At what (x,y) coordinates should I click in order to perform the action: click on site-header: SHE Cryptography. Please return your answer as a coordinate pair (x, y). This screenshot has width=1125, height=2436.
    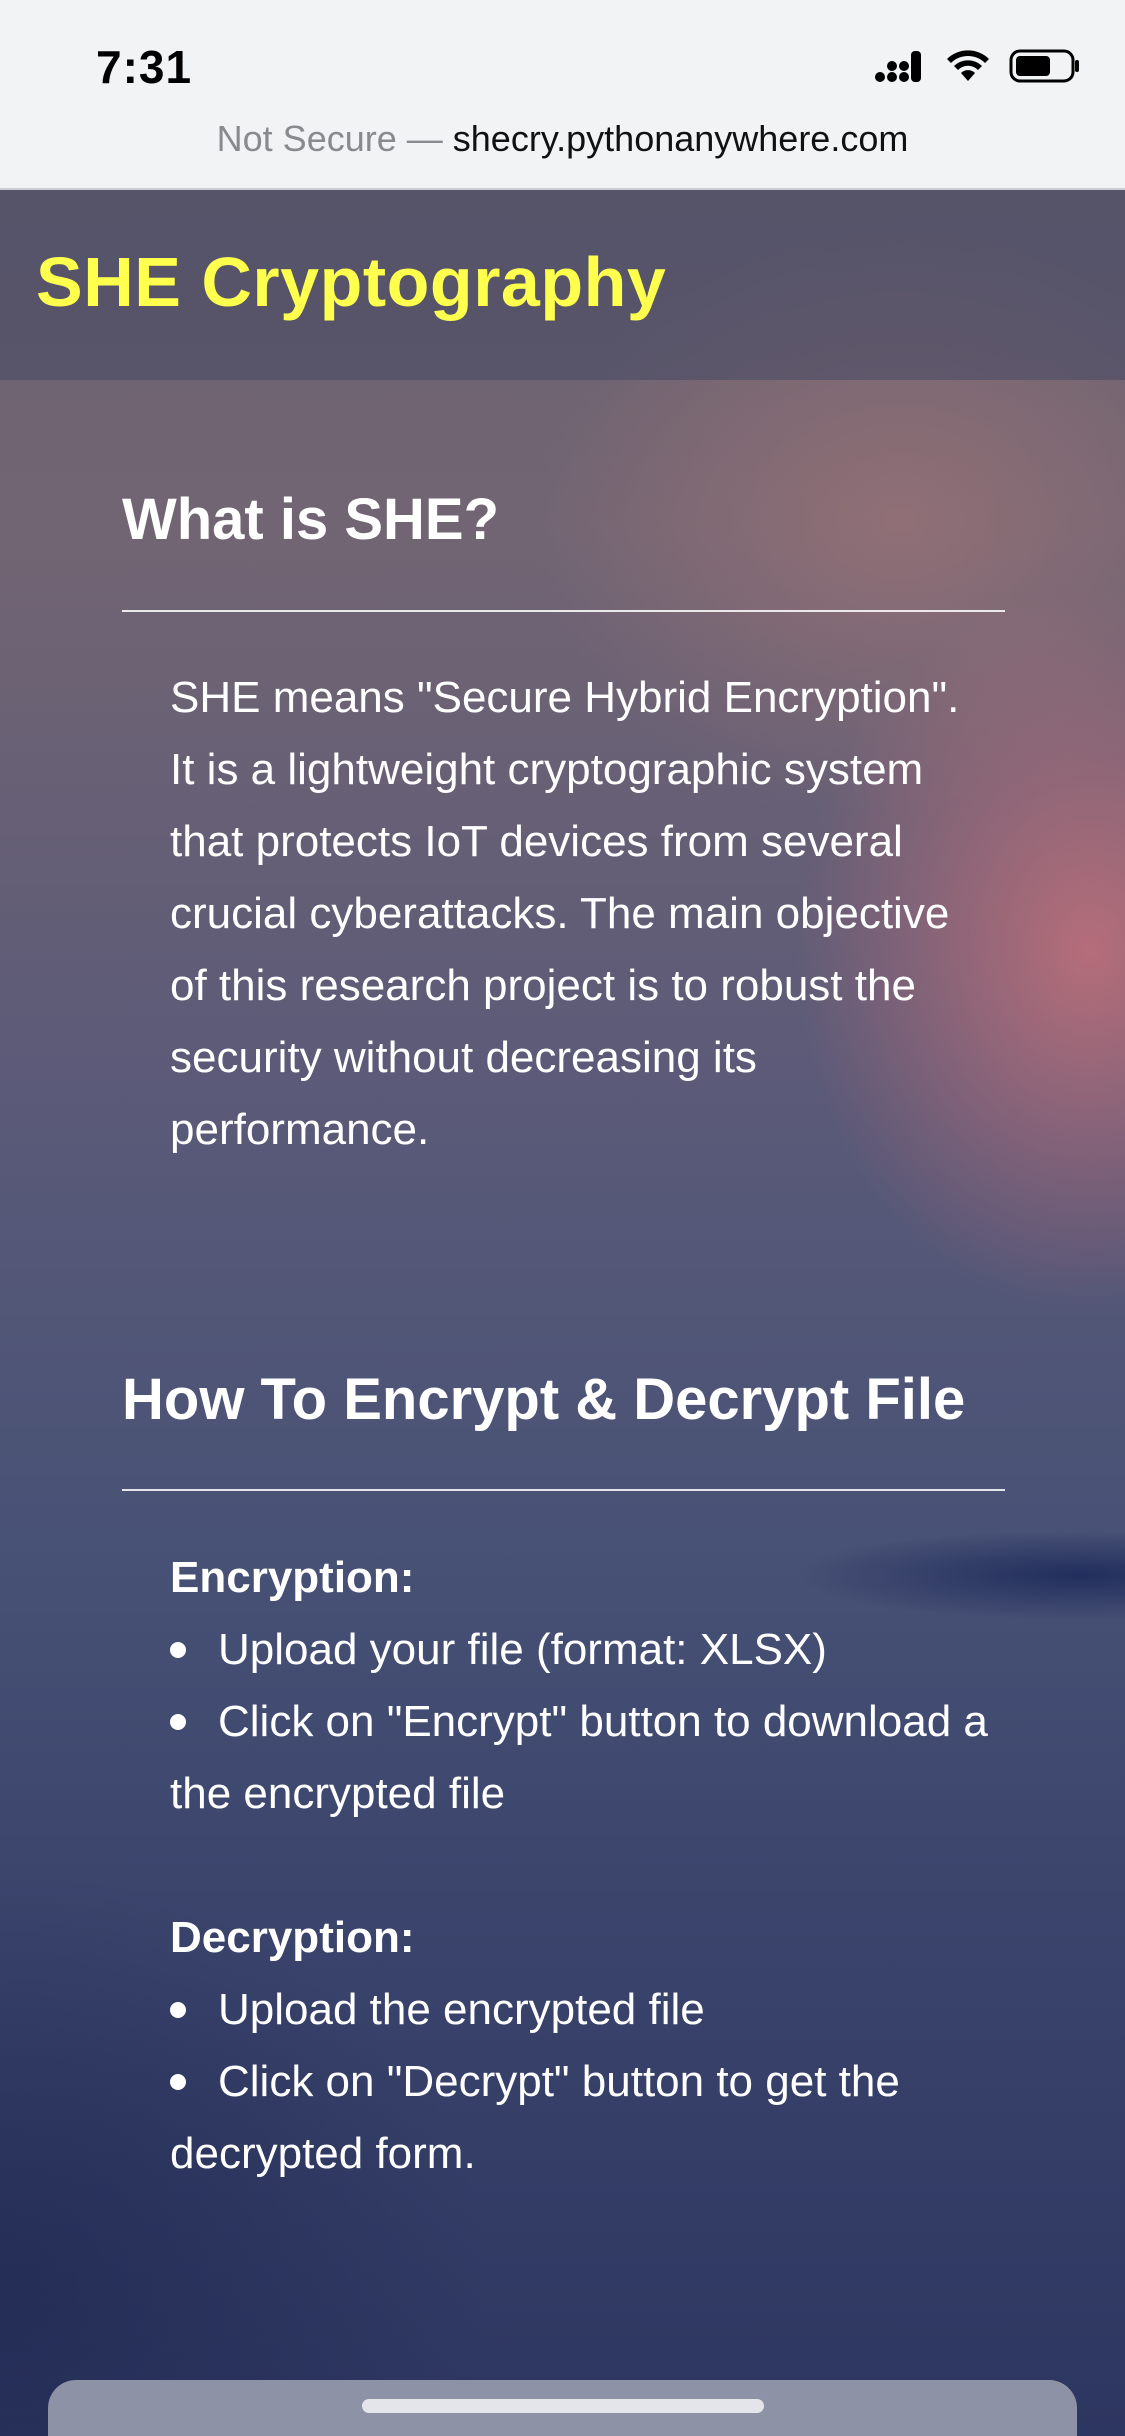
    Looking at the image, I should click on (562, 285).